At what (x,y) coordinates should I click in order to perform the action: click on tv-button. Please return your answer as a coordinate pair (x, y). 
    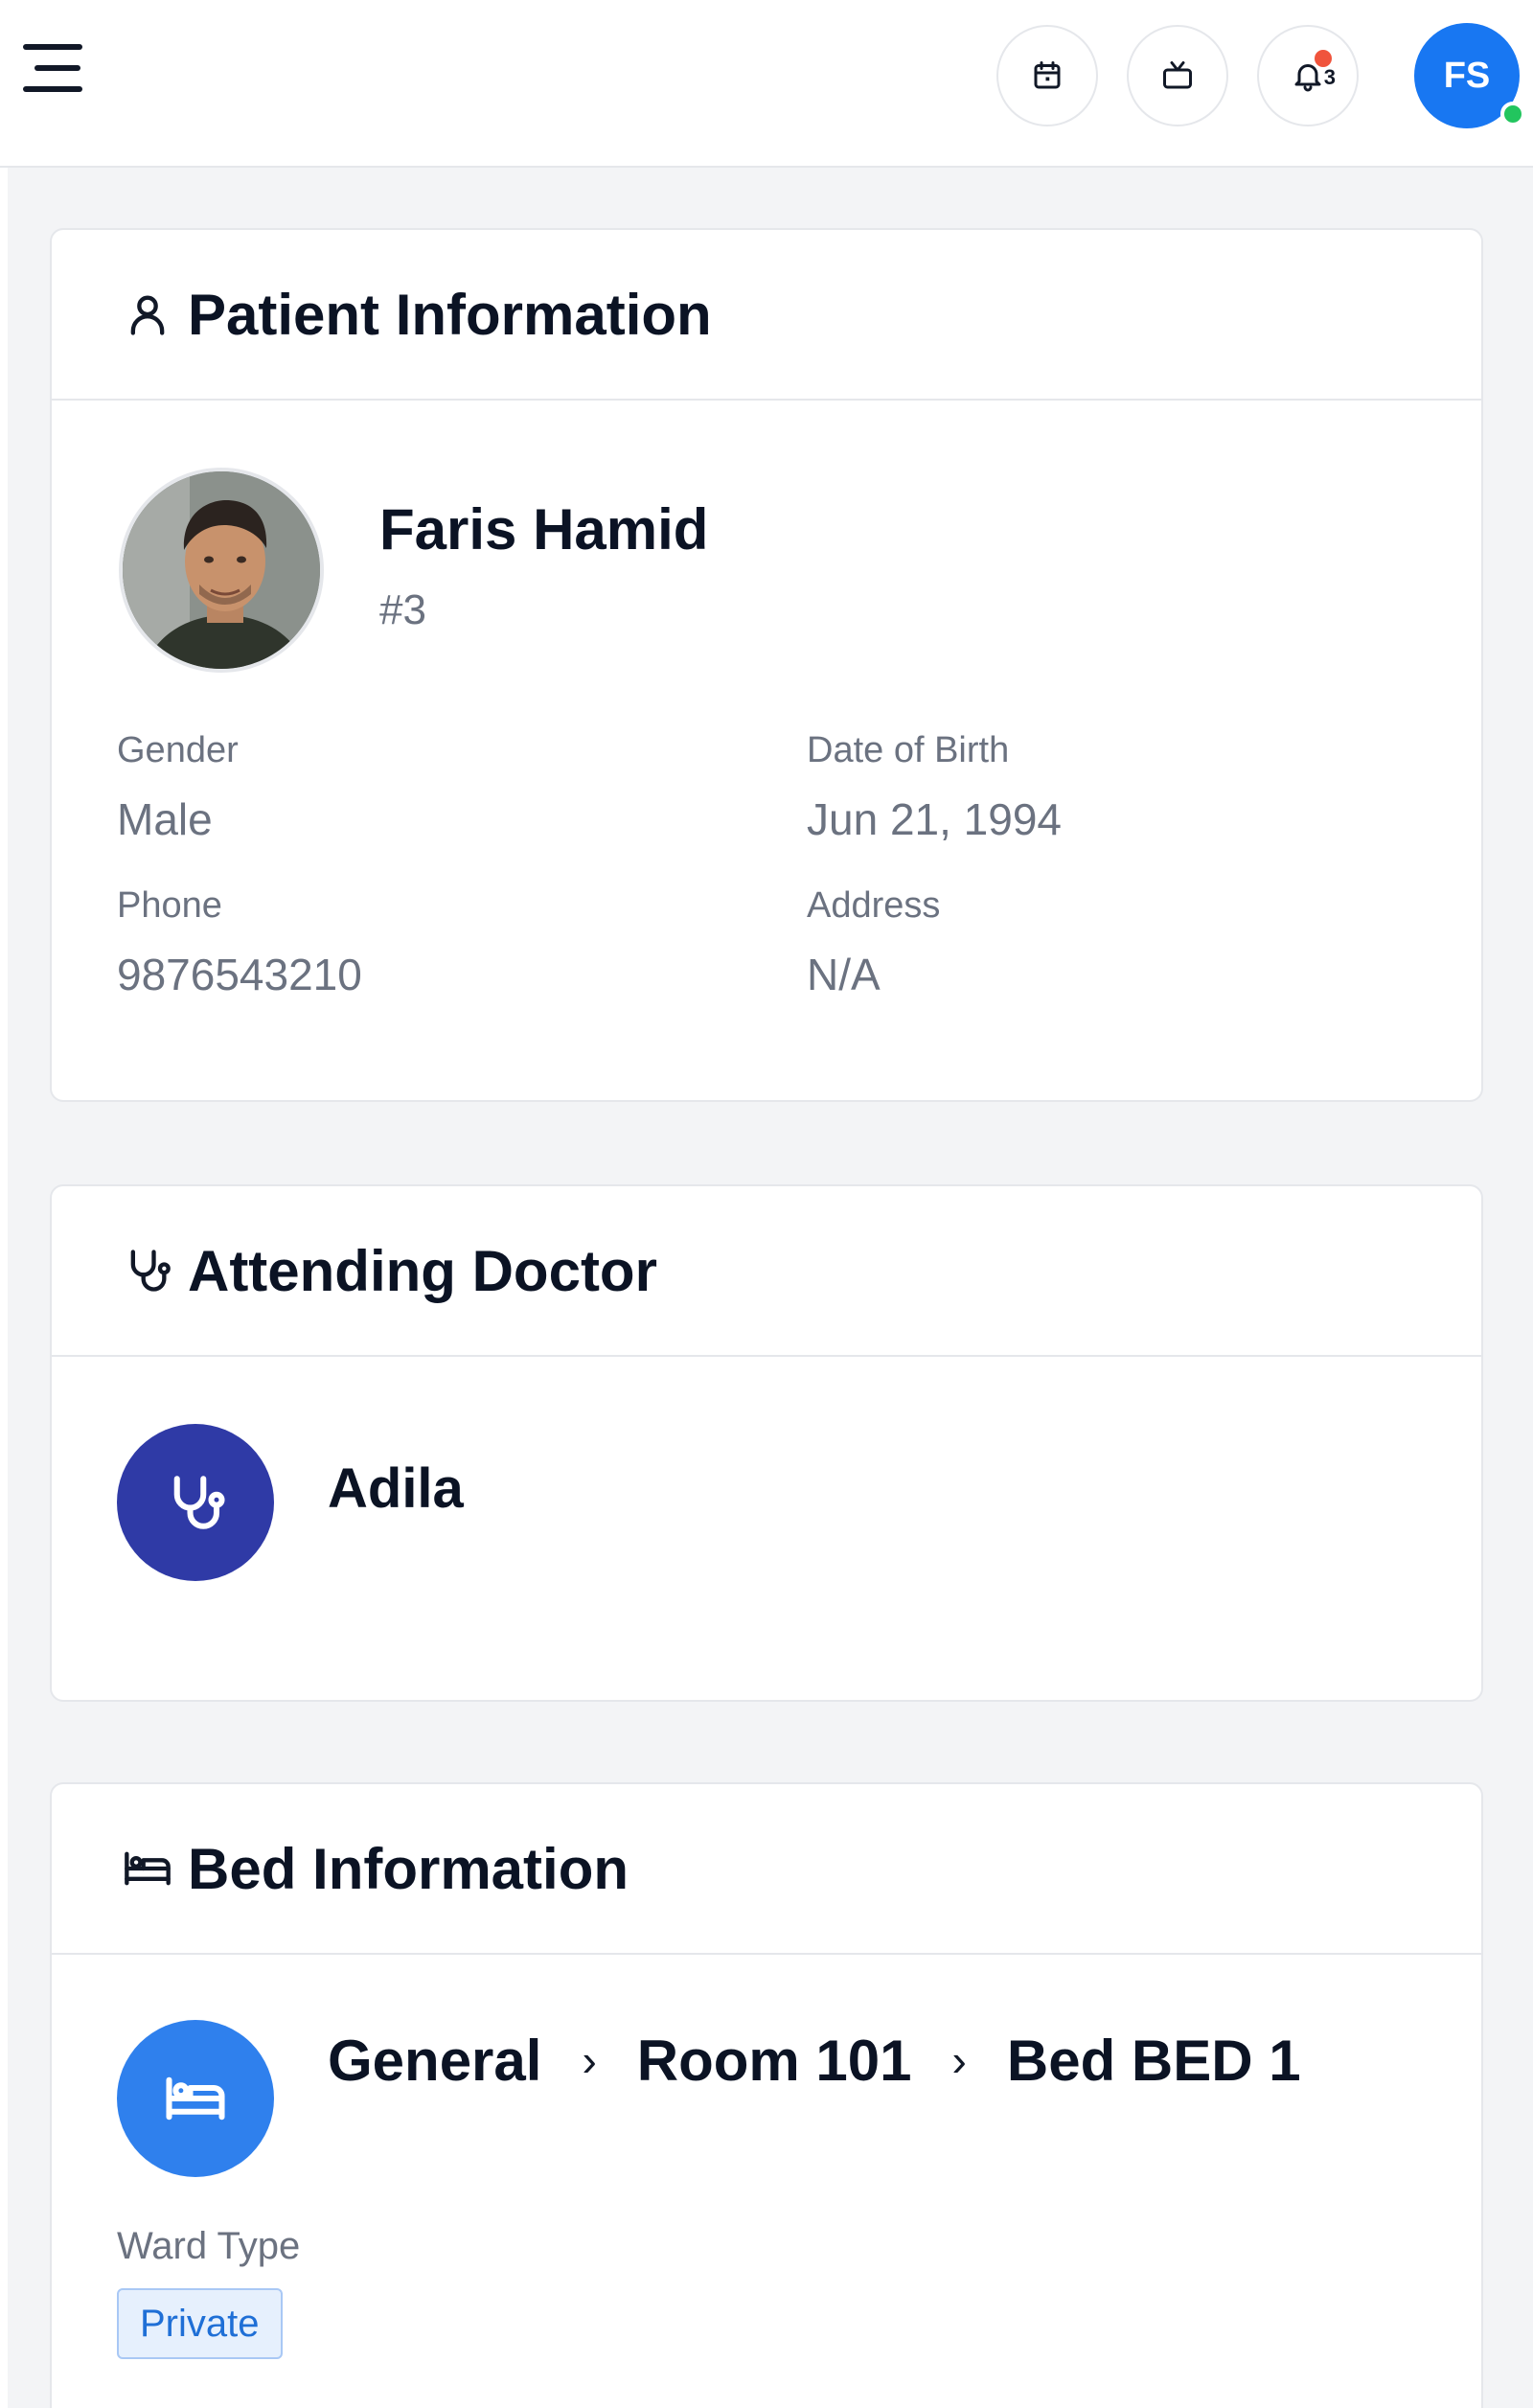
    Looking at the image, I should click on (1177, 75).